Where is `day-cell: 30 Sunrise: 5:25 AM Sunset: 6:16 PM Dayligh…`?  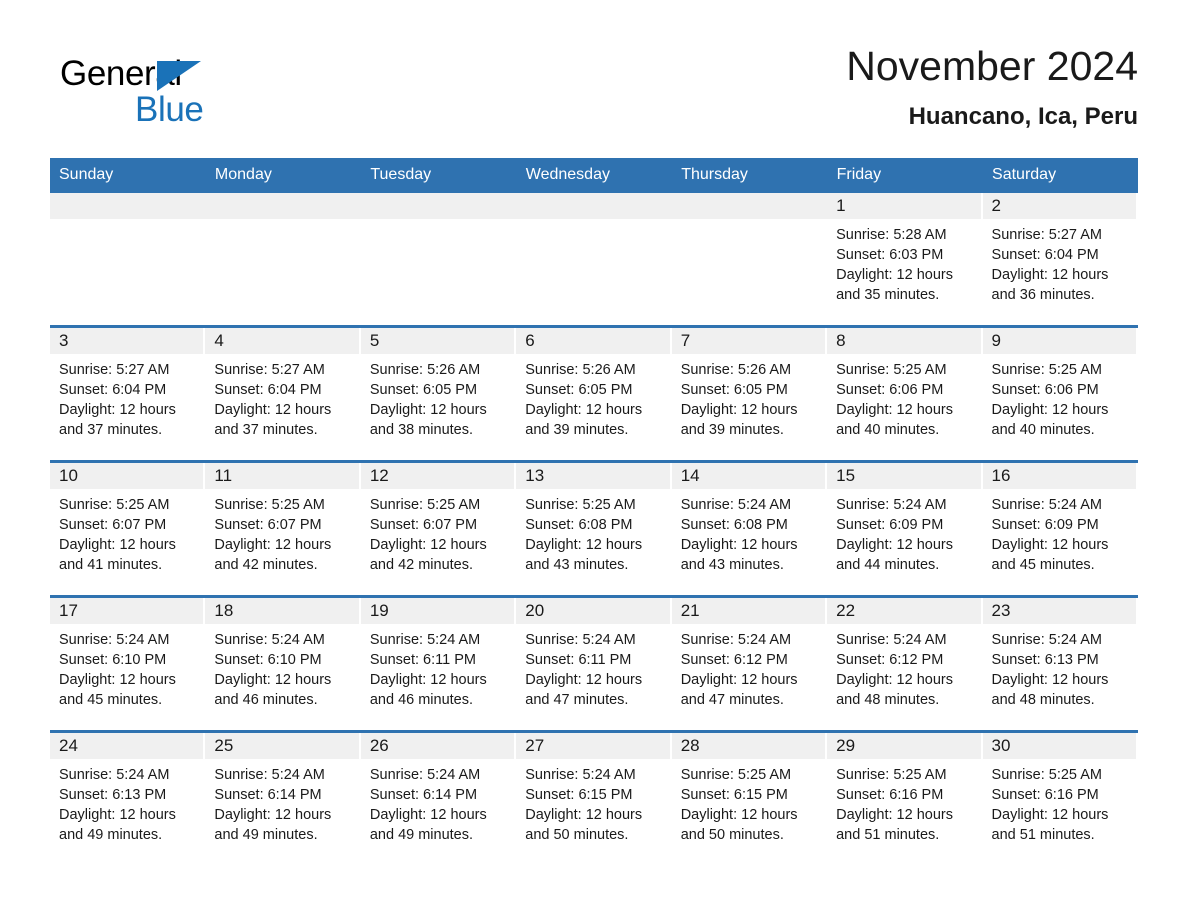
day-cell: 30 Sunrise: 5:25 AM Sunset: 6:16 PM Dayligh… is located at coordinates (1060, 797).